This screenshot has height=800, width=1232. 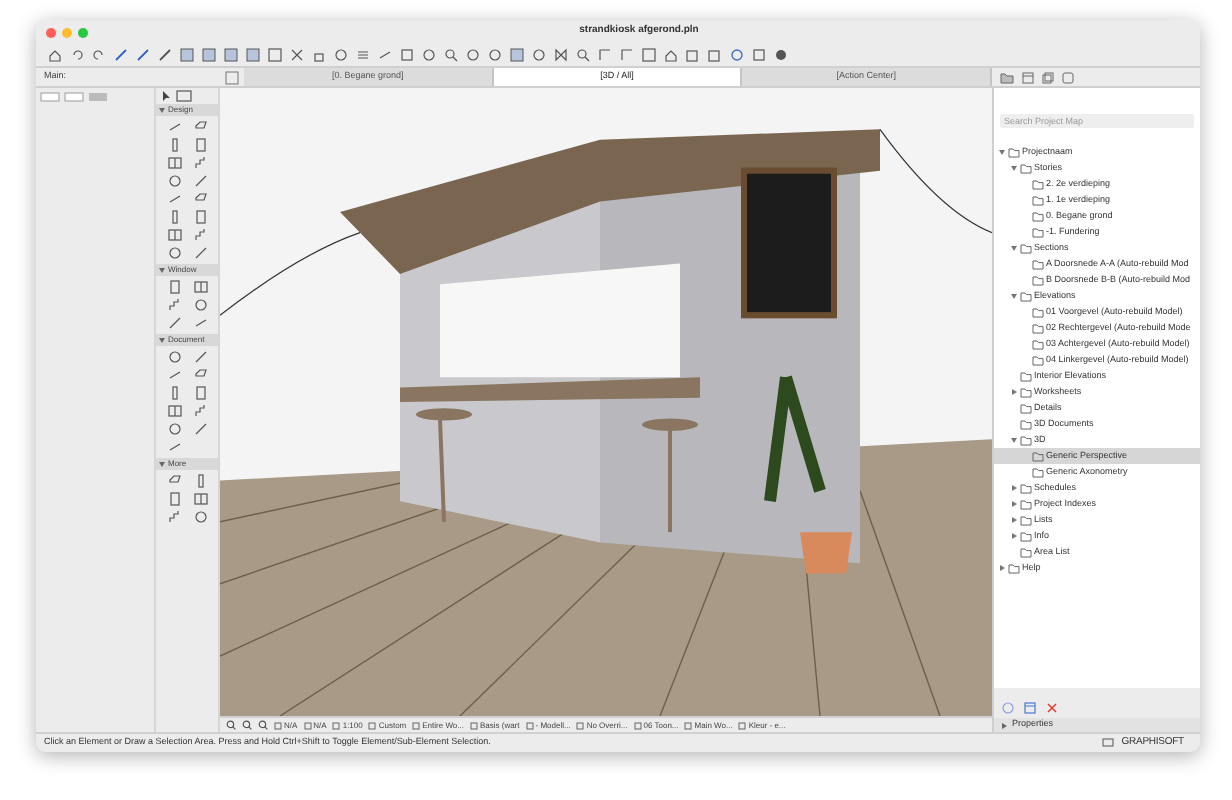 What do you see at coordinates (55, 55) in the screenshot?
I see `home-icon` at bounding box center [55, 55].